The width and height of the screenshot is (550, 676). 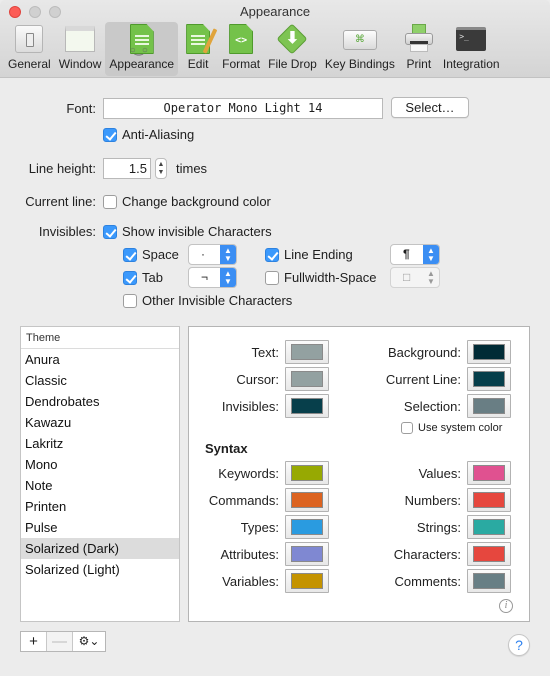 I want to click on theme-list-item: Classic, so click(x=100, y=380).